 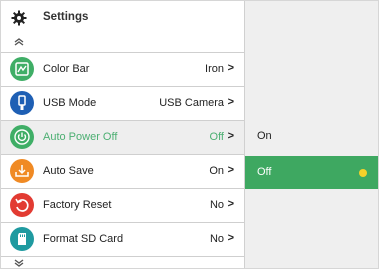 What do you see at coordinates (22, 239) in the screenshot?
I see `sd-card-icon` at bounding box center [22, 239].